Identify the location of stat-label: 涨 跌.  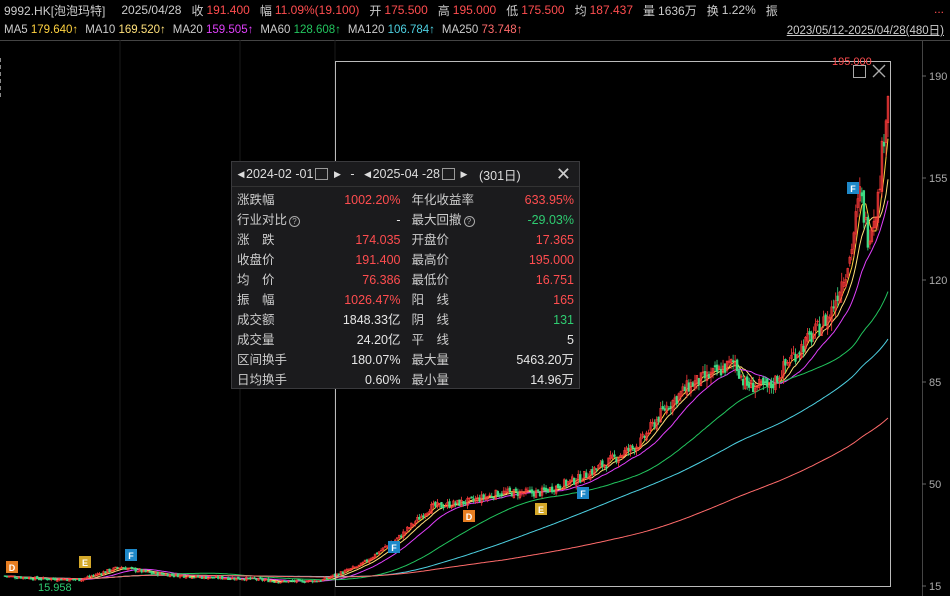
(256, 240).